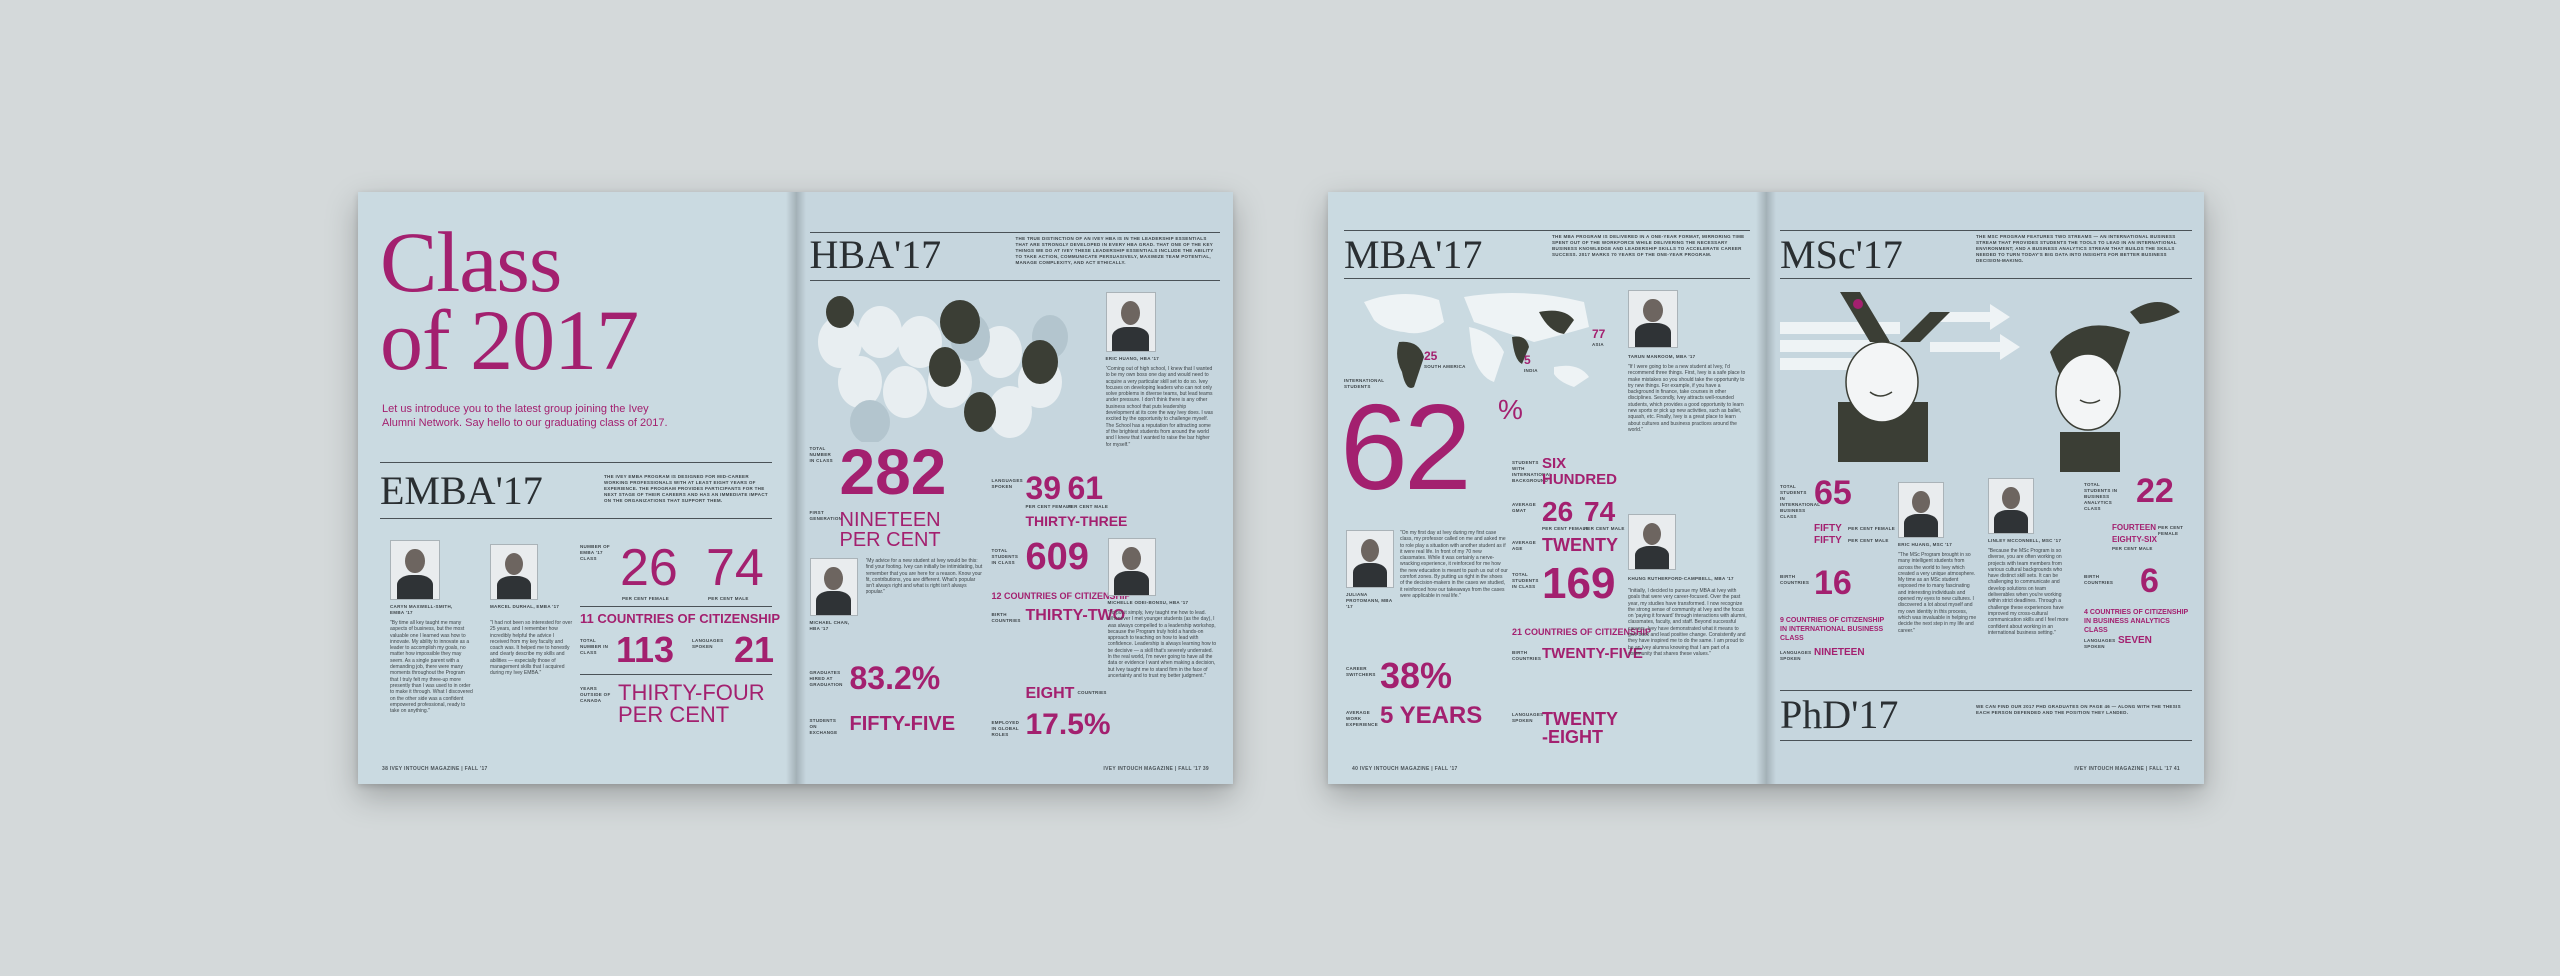 Image resolution: width=2560 pixels, height=976 pixels. What do you see at coordinates (645, 649) in the screenshot?
I see `stat-value: 113` at bounding box center [645, 649].